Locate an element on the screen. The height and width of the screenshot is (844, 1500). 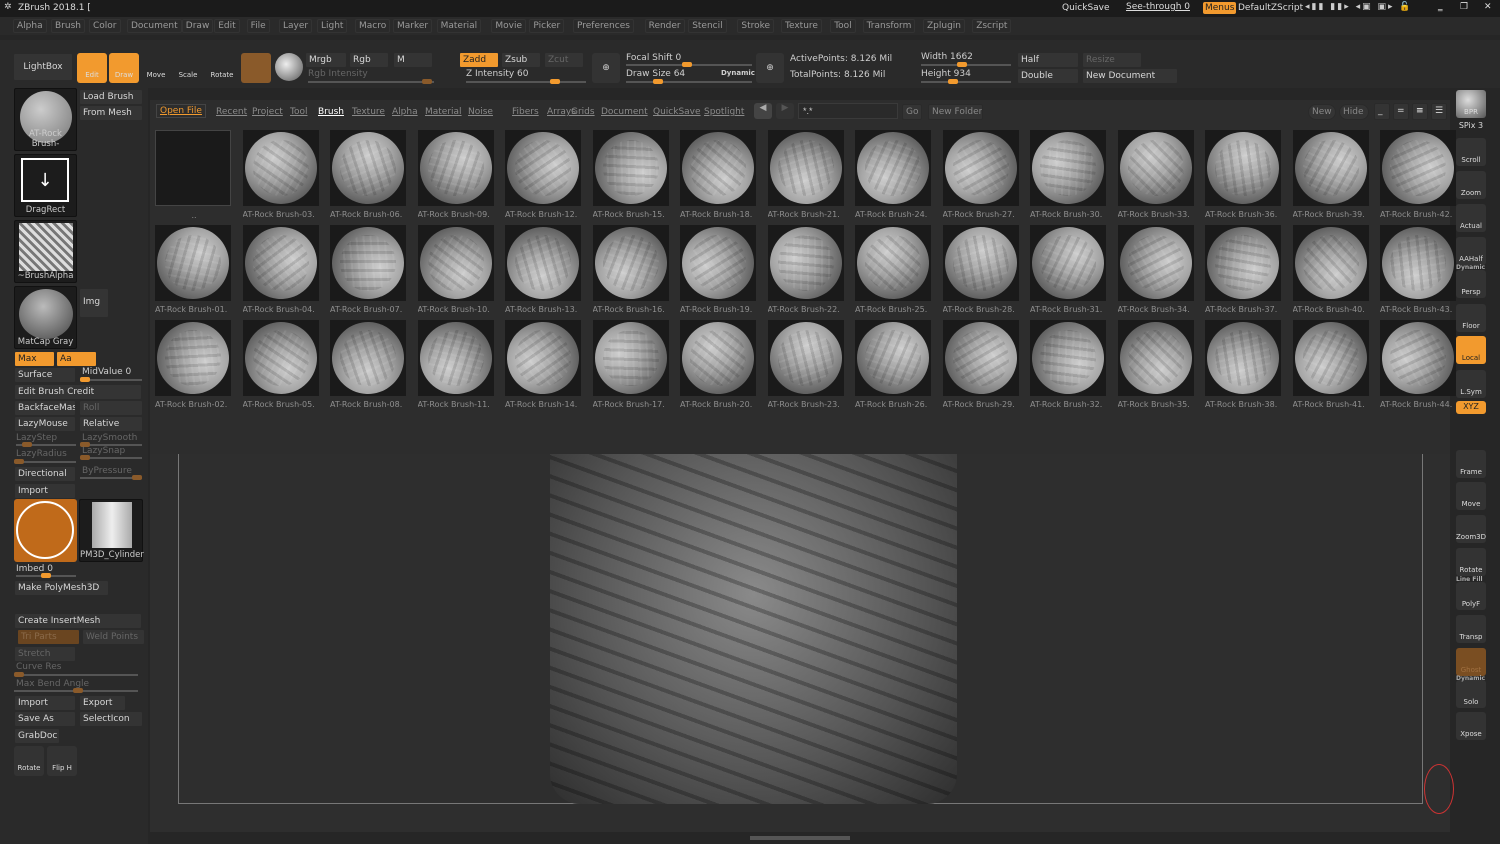
menu-stencil: Stencil is located at coordinates (707, 26).